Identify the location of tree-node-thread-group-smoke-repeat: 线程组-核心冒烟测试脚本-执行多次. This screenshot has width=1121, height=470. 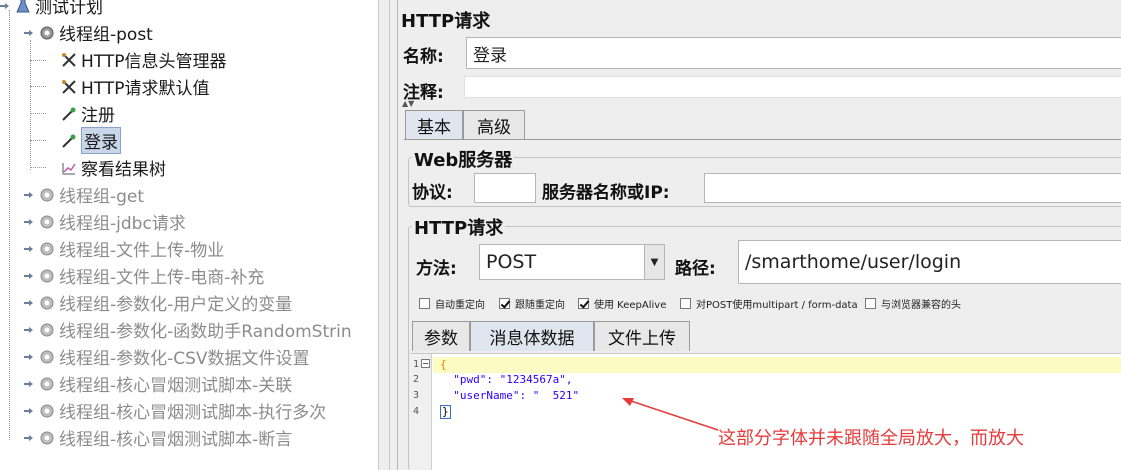
(175, 410).